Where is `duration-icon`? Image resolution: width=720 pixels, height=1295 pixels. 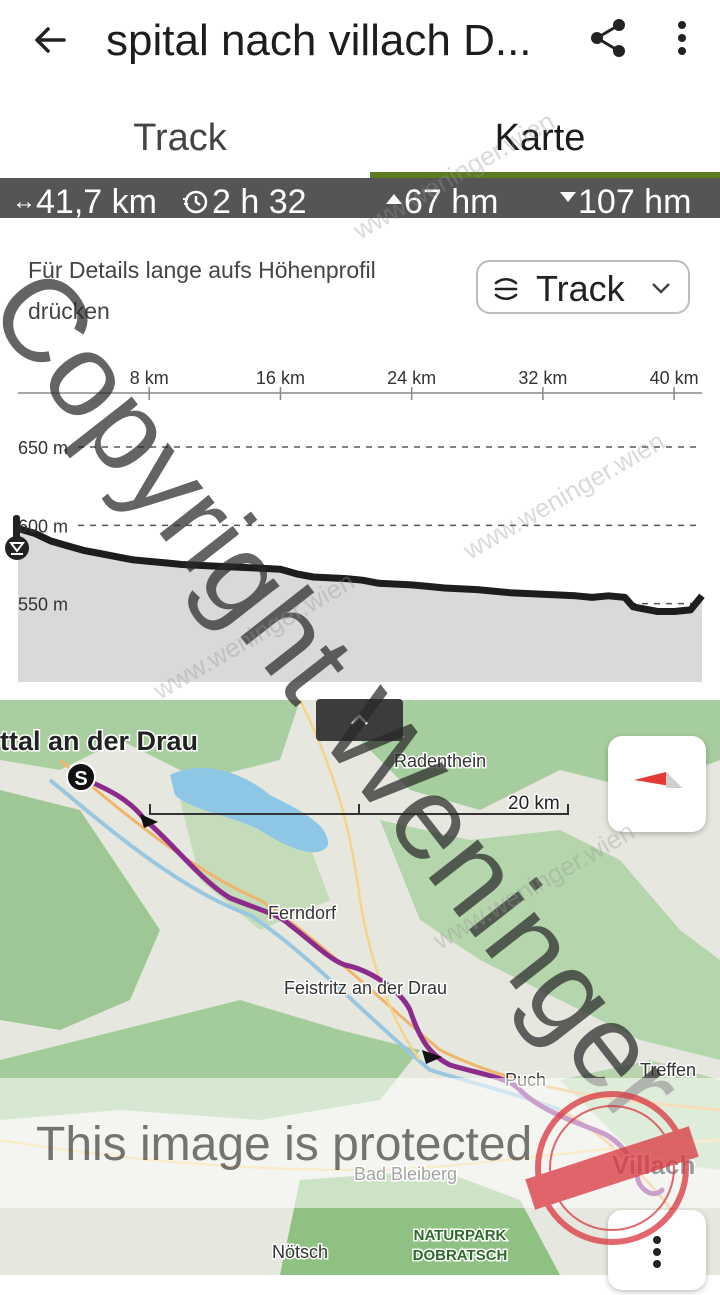
duration-icon is located at coordinates (195, 202).